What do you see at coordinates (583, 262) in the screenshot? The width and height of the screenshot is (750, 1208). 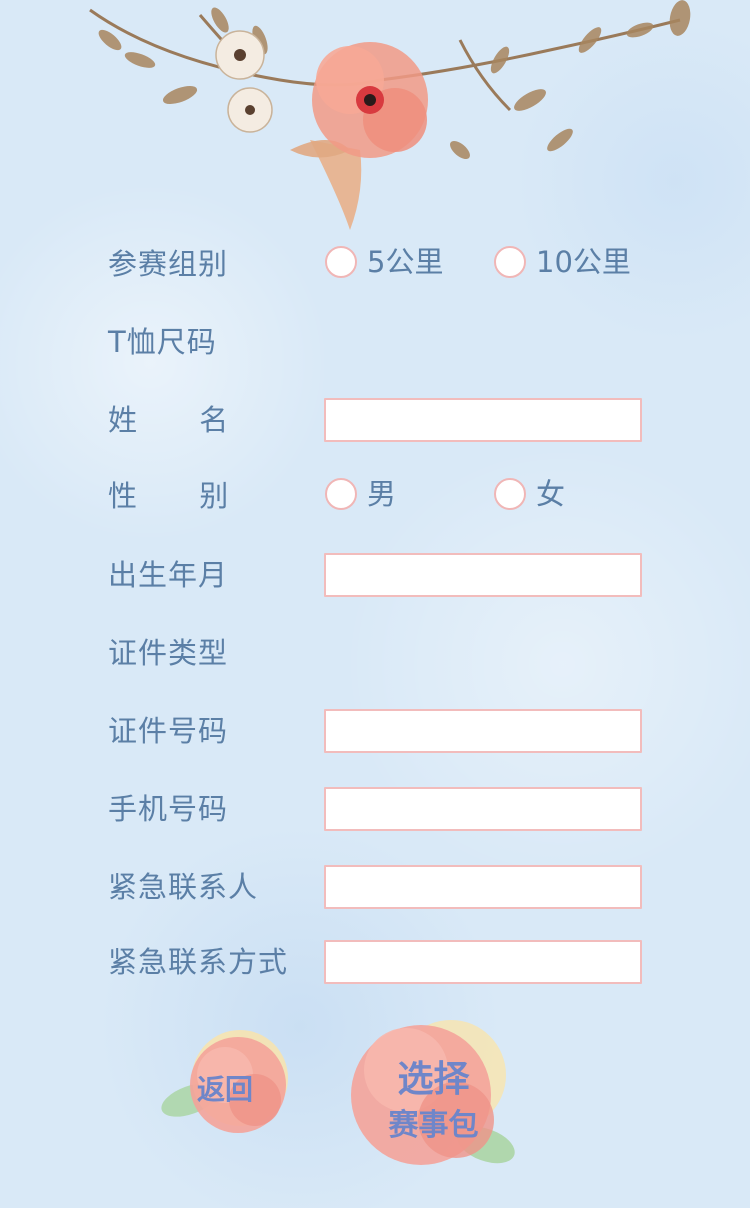 I see `radio-10km-label: 10公里` at bounding box center [583, 262].